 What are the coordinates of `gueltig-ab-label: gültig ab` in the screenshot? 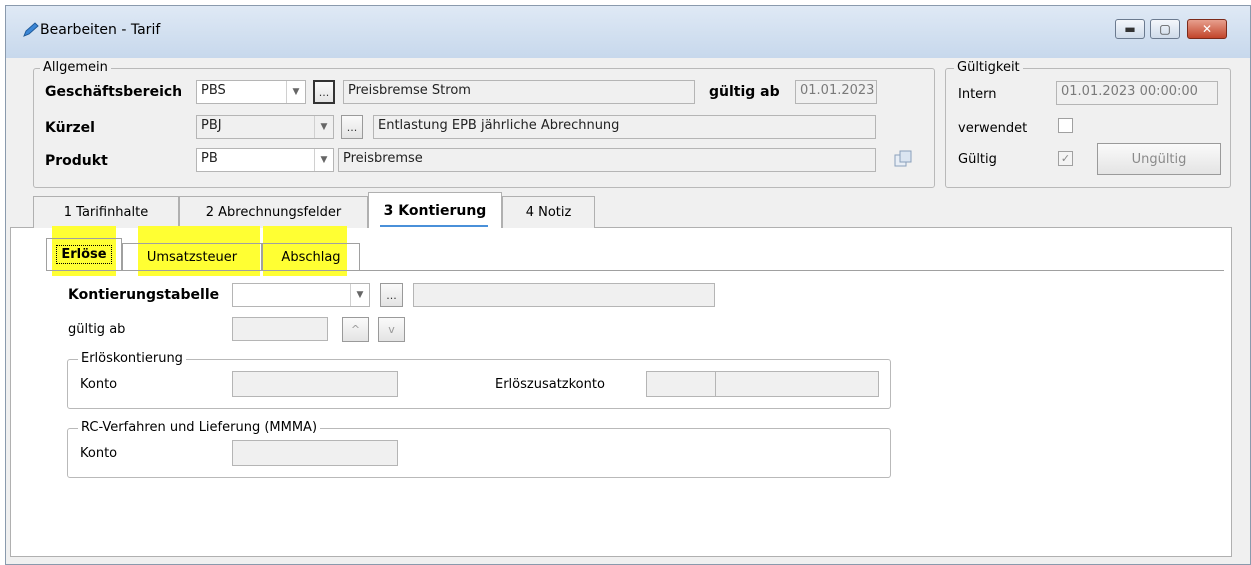 It's located at (744, 92).